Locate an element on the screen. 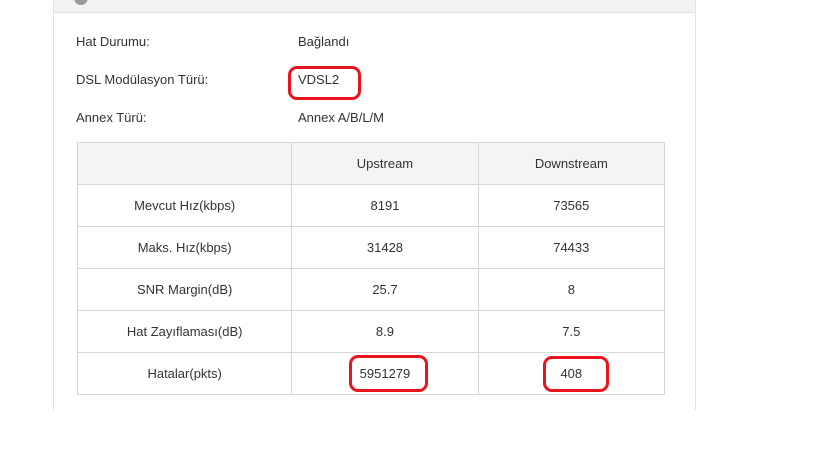 This screenshot has width=819, height=460. highlight-downstream-errors is located at coordinates (576, 374).